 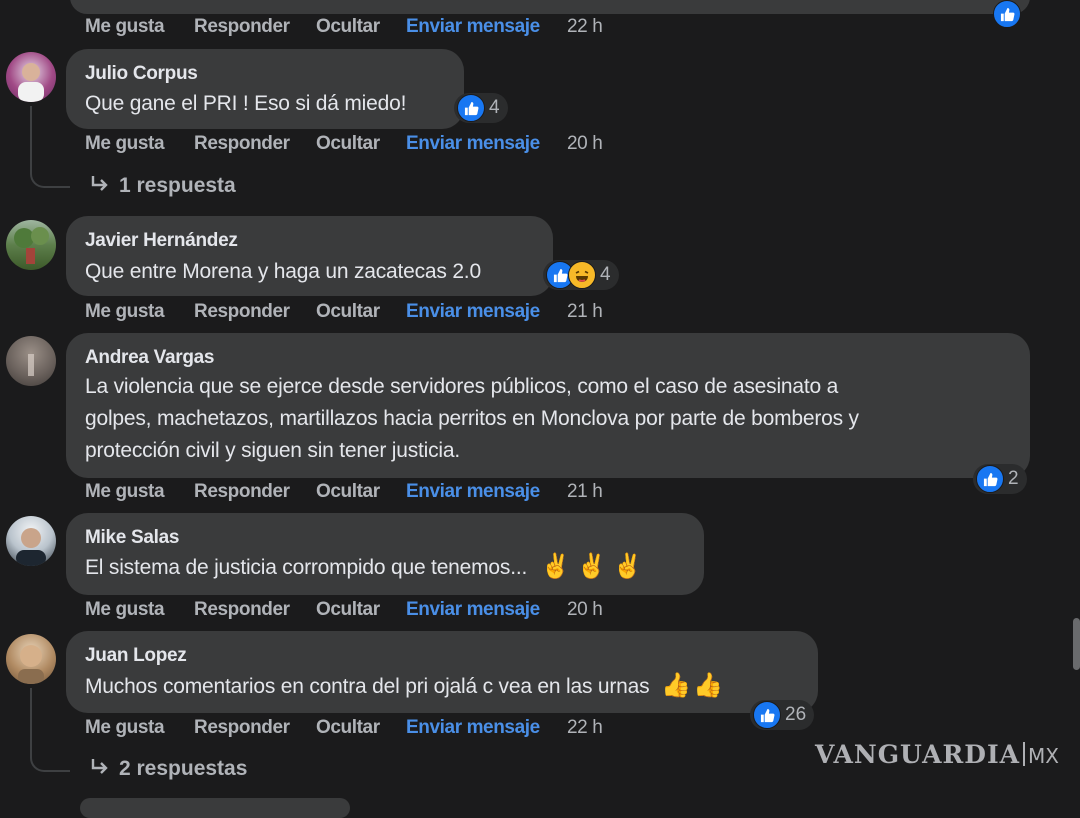 What do you see at coordinates (183, 769) in the screenshot?
I see `view-replies-link: 2 respuestas` at bounding box center [183, 769].